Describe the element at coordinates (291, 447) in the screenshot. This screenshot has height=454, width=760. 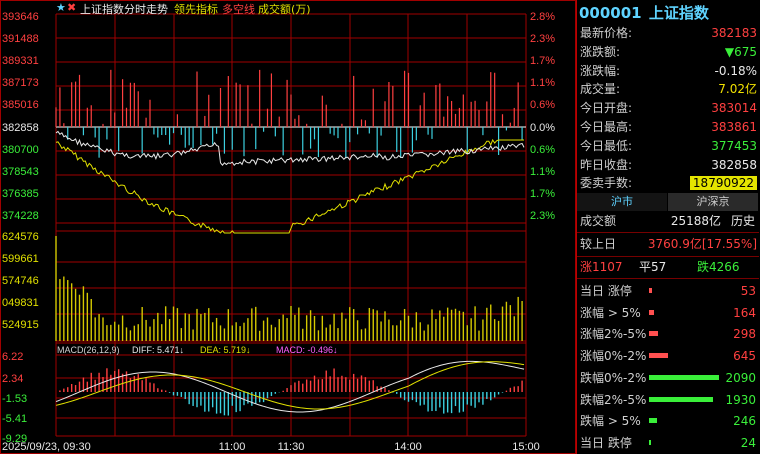
I see `time-axis-tick: 11:30` at that location.